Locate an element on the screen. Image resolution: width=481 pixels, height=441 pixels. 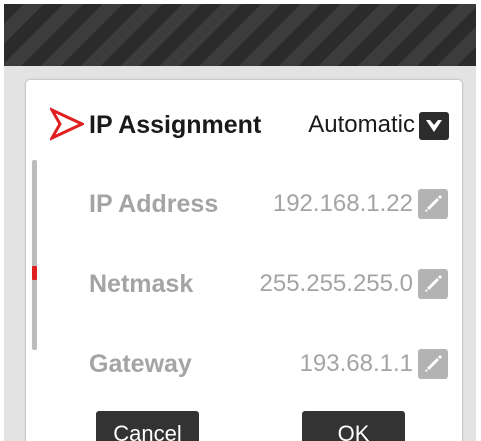
ok-button: OK is located at coordinates (353, 426).